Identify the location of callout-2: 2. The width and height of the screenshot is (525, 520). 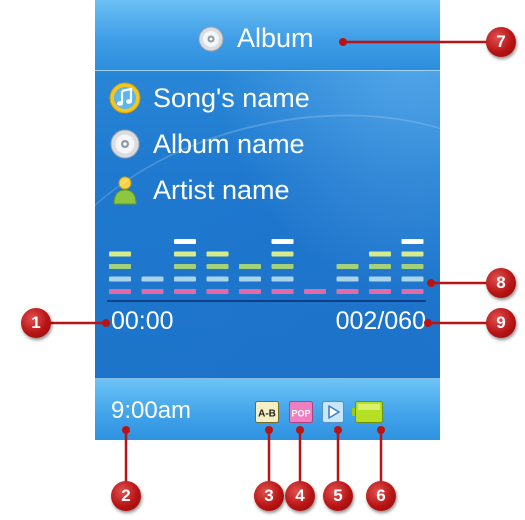
(126, 496).